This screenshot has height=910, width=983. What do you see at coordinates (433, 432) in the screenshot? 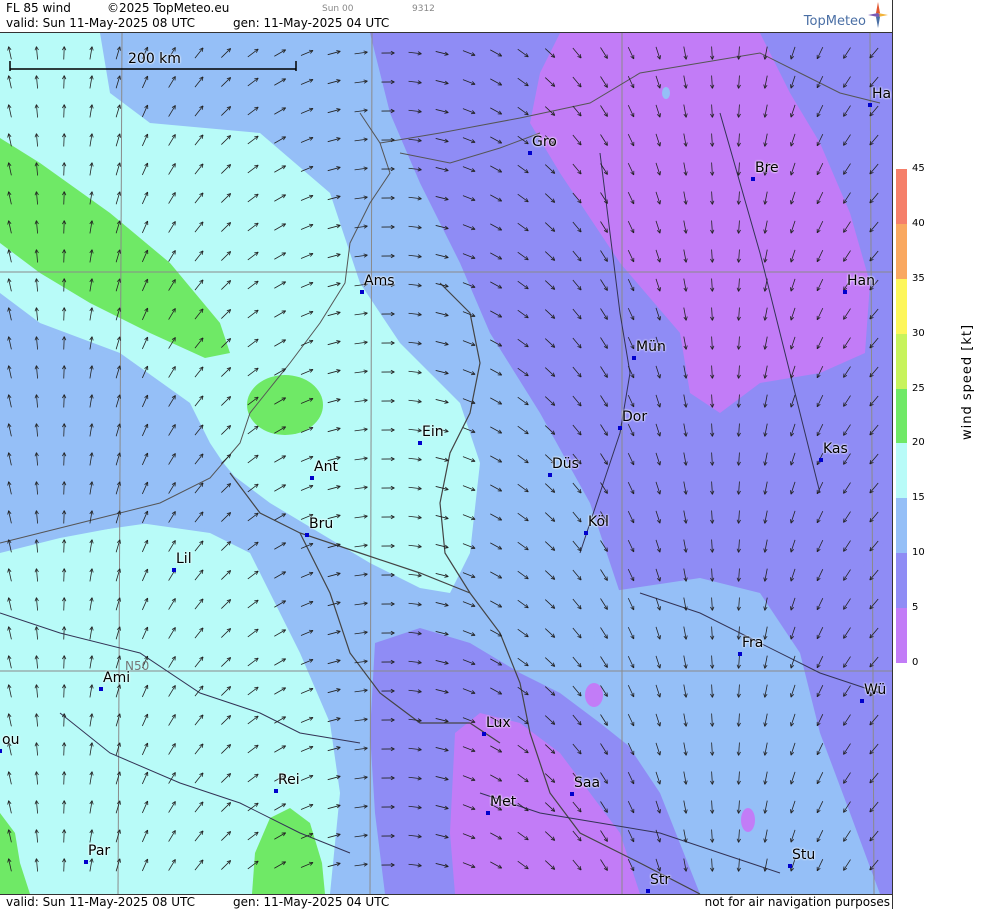
I see `city-label-eindhoven: Ein` at bounding box center [433, 432].